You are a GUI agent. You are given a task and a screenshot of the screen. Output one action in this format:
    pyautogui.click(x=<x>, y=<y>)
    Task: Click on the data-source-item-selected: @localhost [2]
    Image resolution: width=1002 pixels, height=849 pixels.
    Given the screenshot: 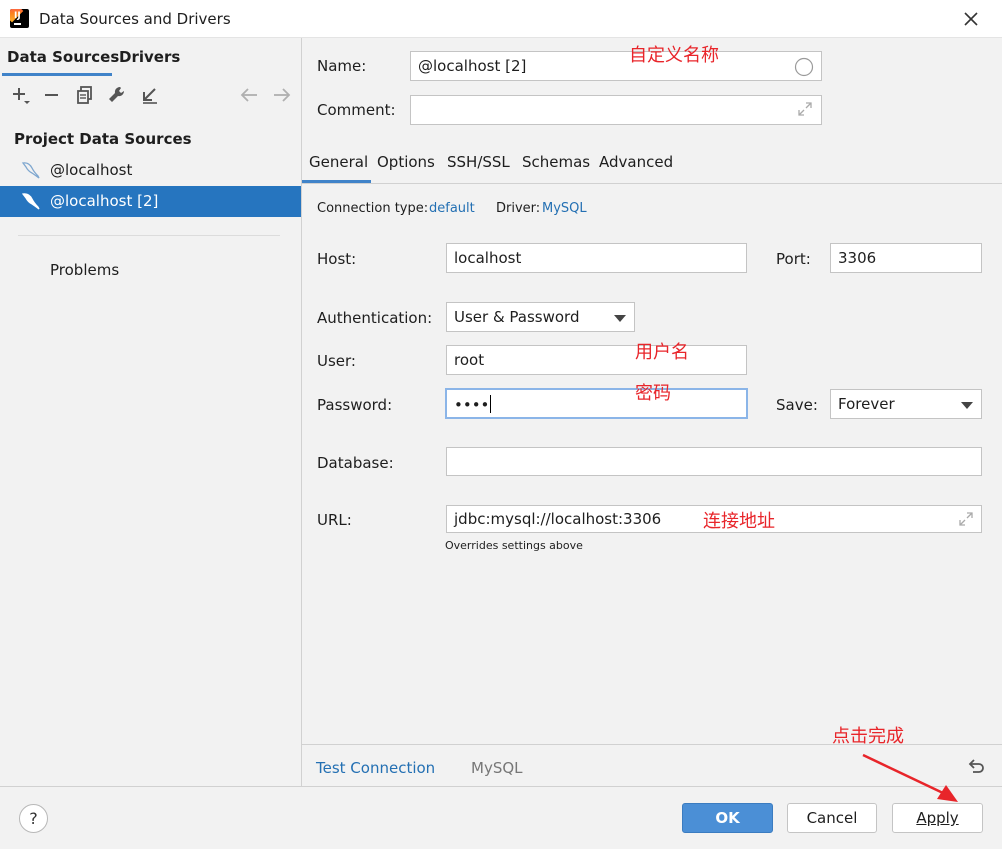 What is the action you would take?
    pyautogui.click(x=150, y=201)
    